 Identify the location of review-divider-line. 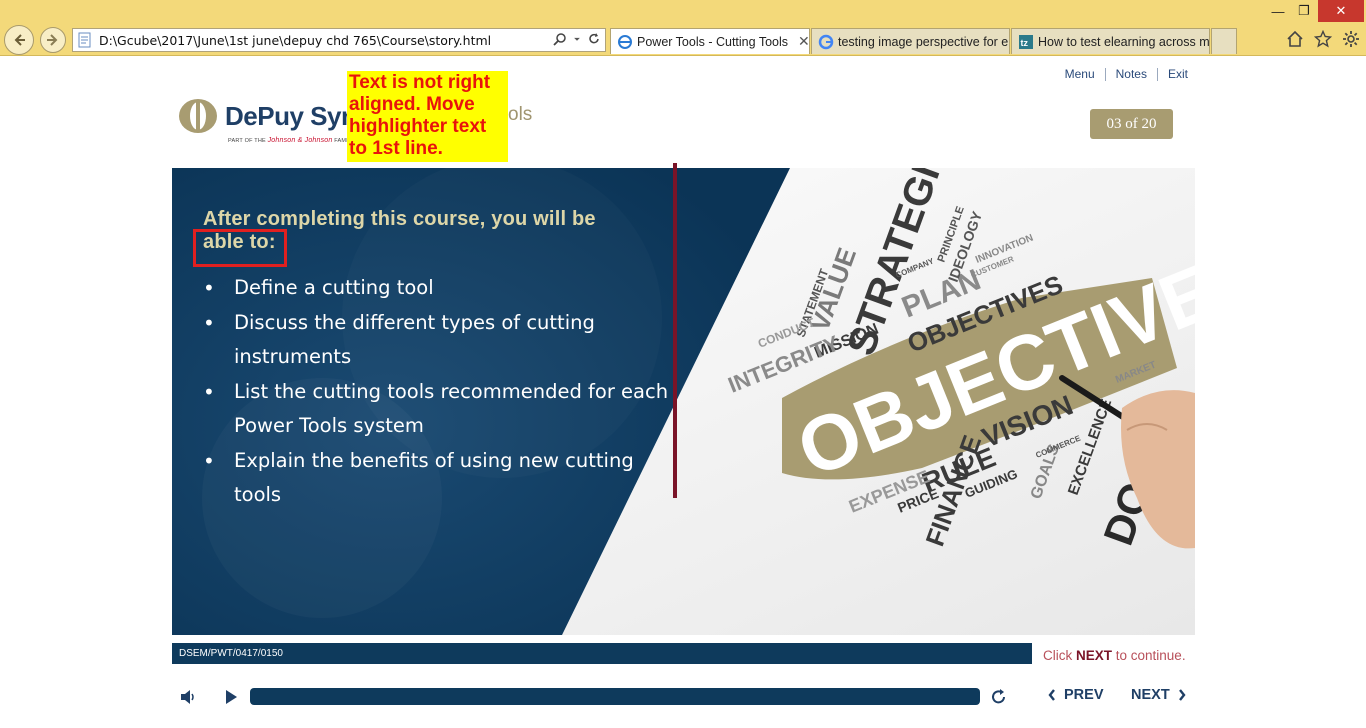
(675, 330).